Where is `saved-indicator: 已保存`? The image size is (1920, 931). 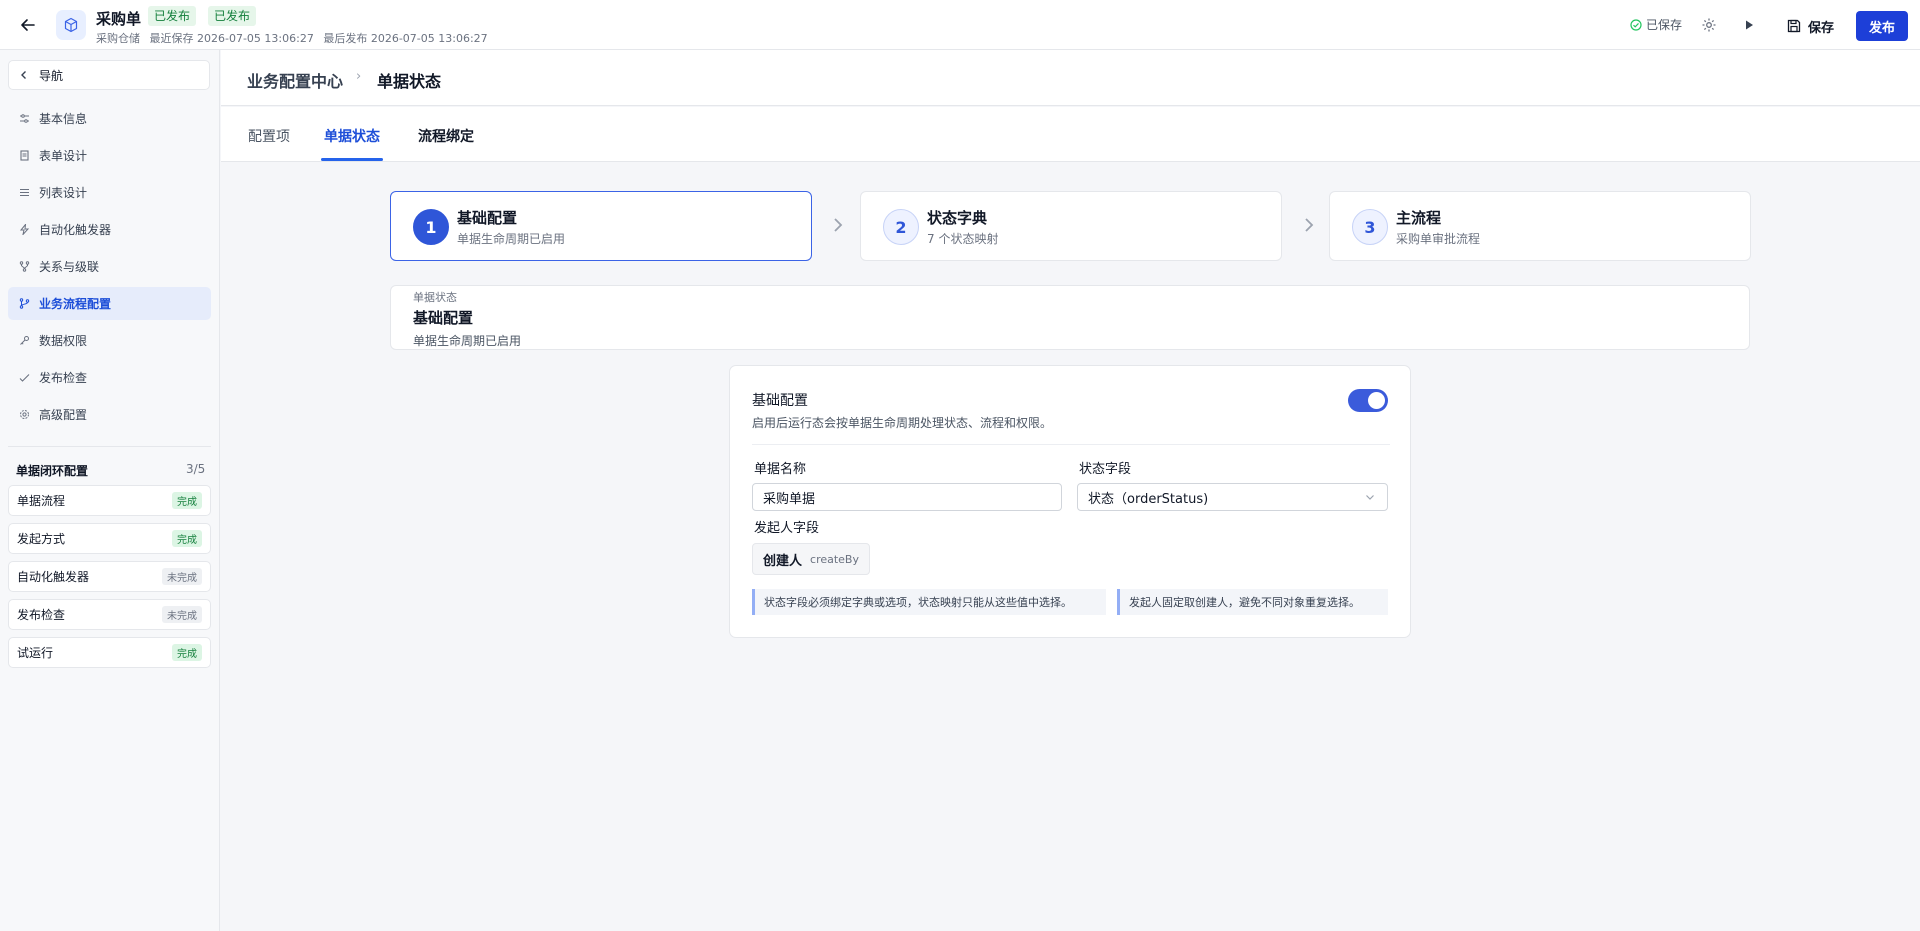
saved-indicator: 已保存 is located at coordinates (1656, 24).